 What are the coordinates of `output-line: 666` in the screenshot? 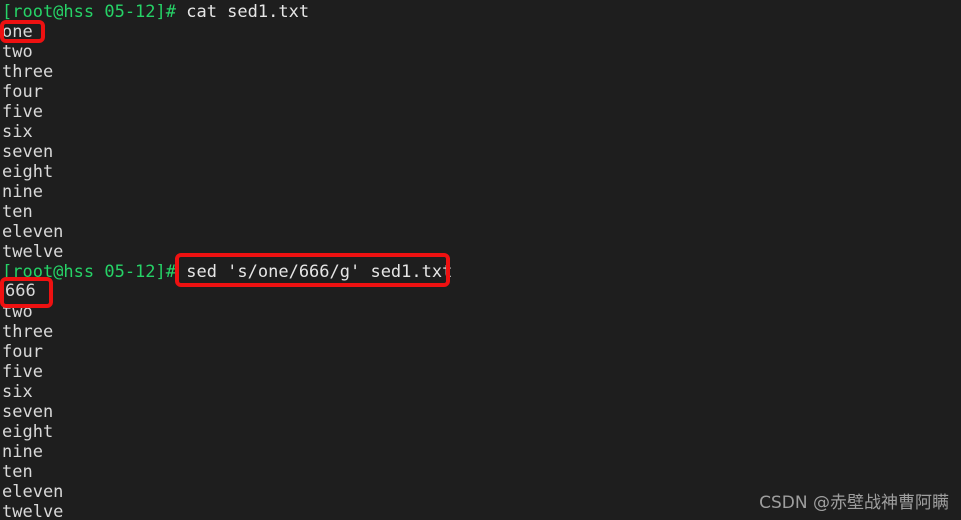 It's located at (17, 292).